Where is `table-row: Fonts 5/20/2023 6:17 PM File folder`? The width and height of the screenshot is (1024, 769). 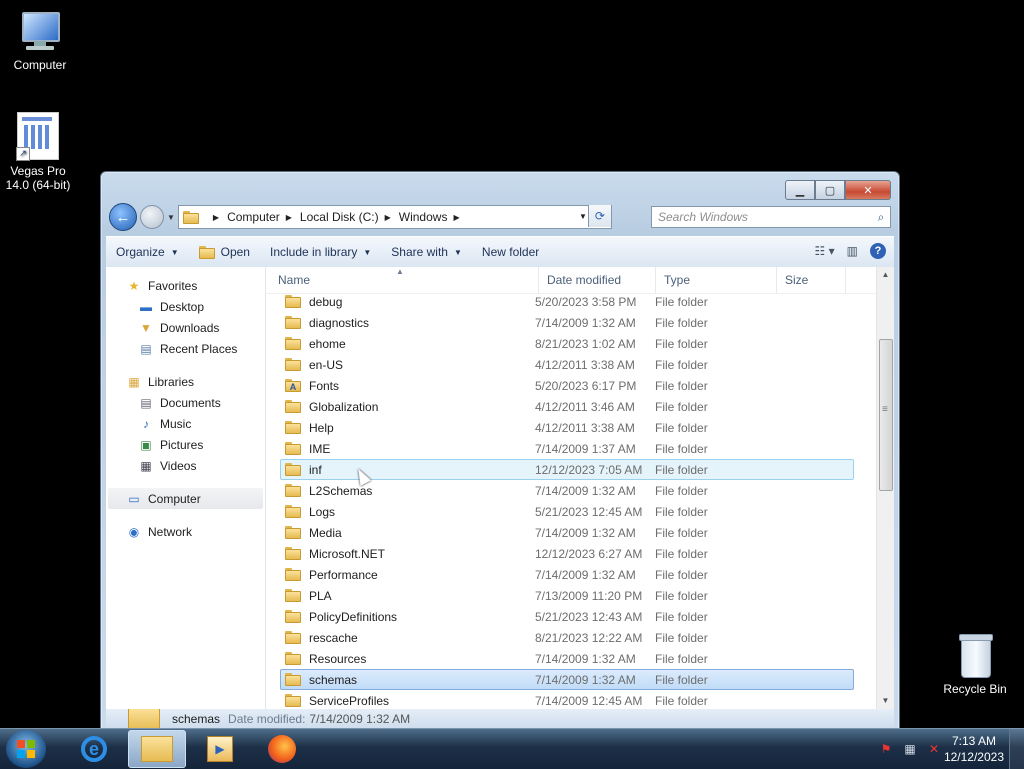
table-row: Fonts 5/20/2023 6:17 PM File folder is located at coordinates (567, 385).